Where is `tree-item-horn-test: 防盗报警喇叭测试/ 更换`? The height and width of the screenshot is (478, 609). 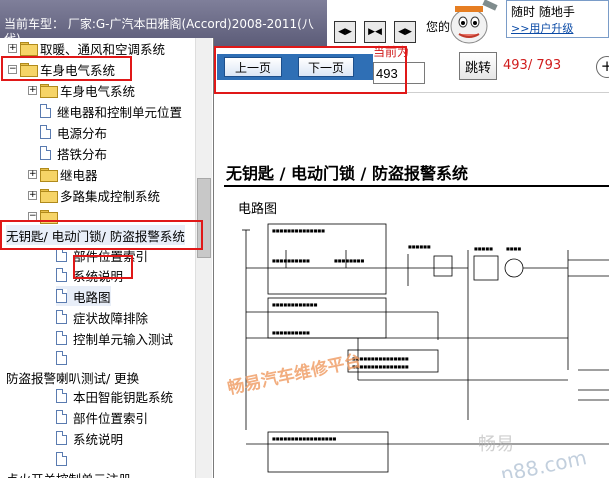 tree-item-horn-test: 防盗报警喇叭测试/ 更换 is located at coordinates (72, 377).